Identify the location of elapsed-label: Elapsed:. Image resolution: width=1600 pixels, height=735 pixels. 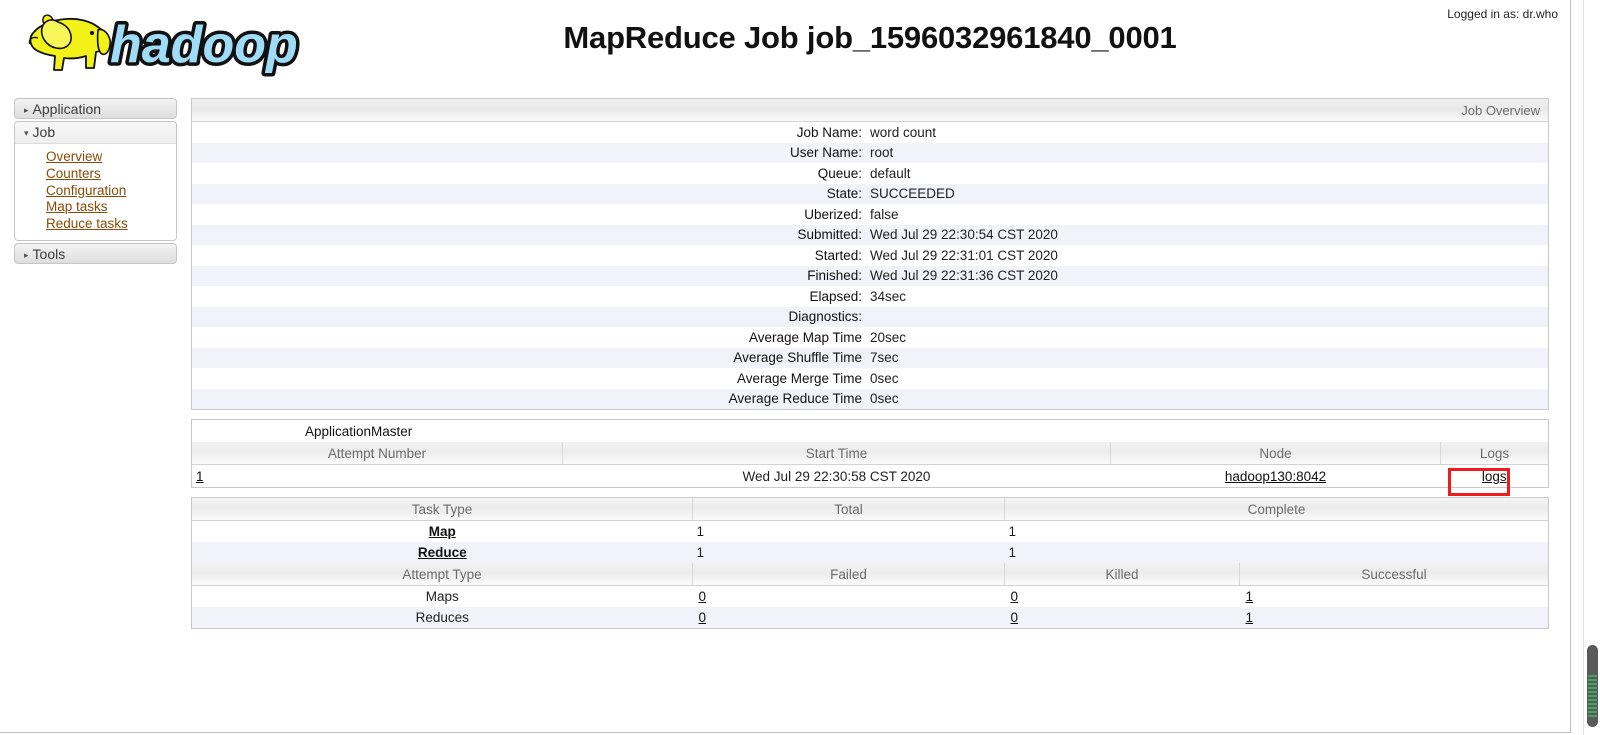
(835, 296).